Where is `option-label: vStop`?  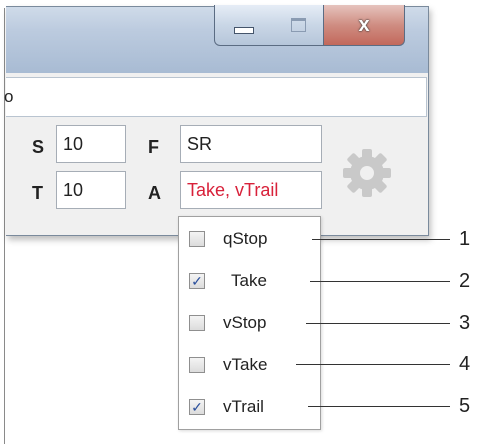 option-label: vStop is located at coordinates (245, 322).